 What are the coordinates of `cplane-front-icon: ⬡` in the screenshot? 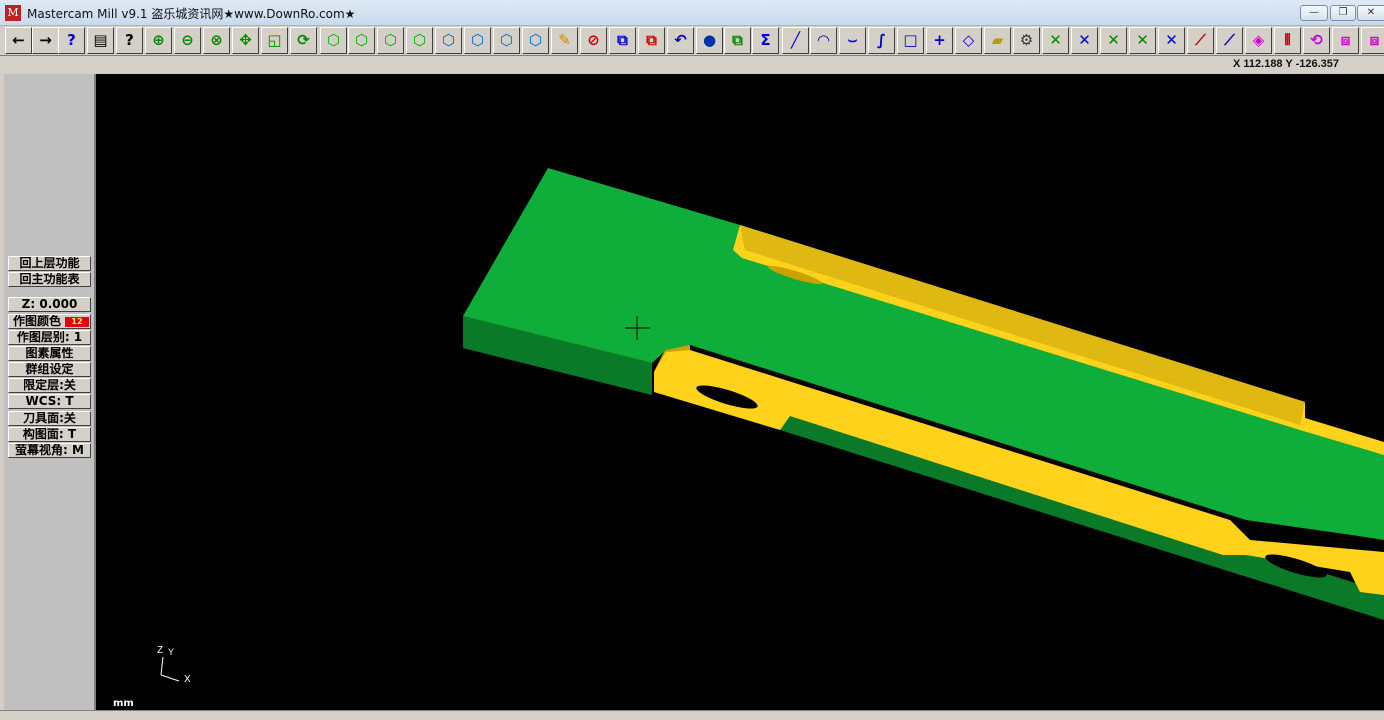 It's located at (477, 40).